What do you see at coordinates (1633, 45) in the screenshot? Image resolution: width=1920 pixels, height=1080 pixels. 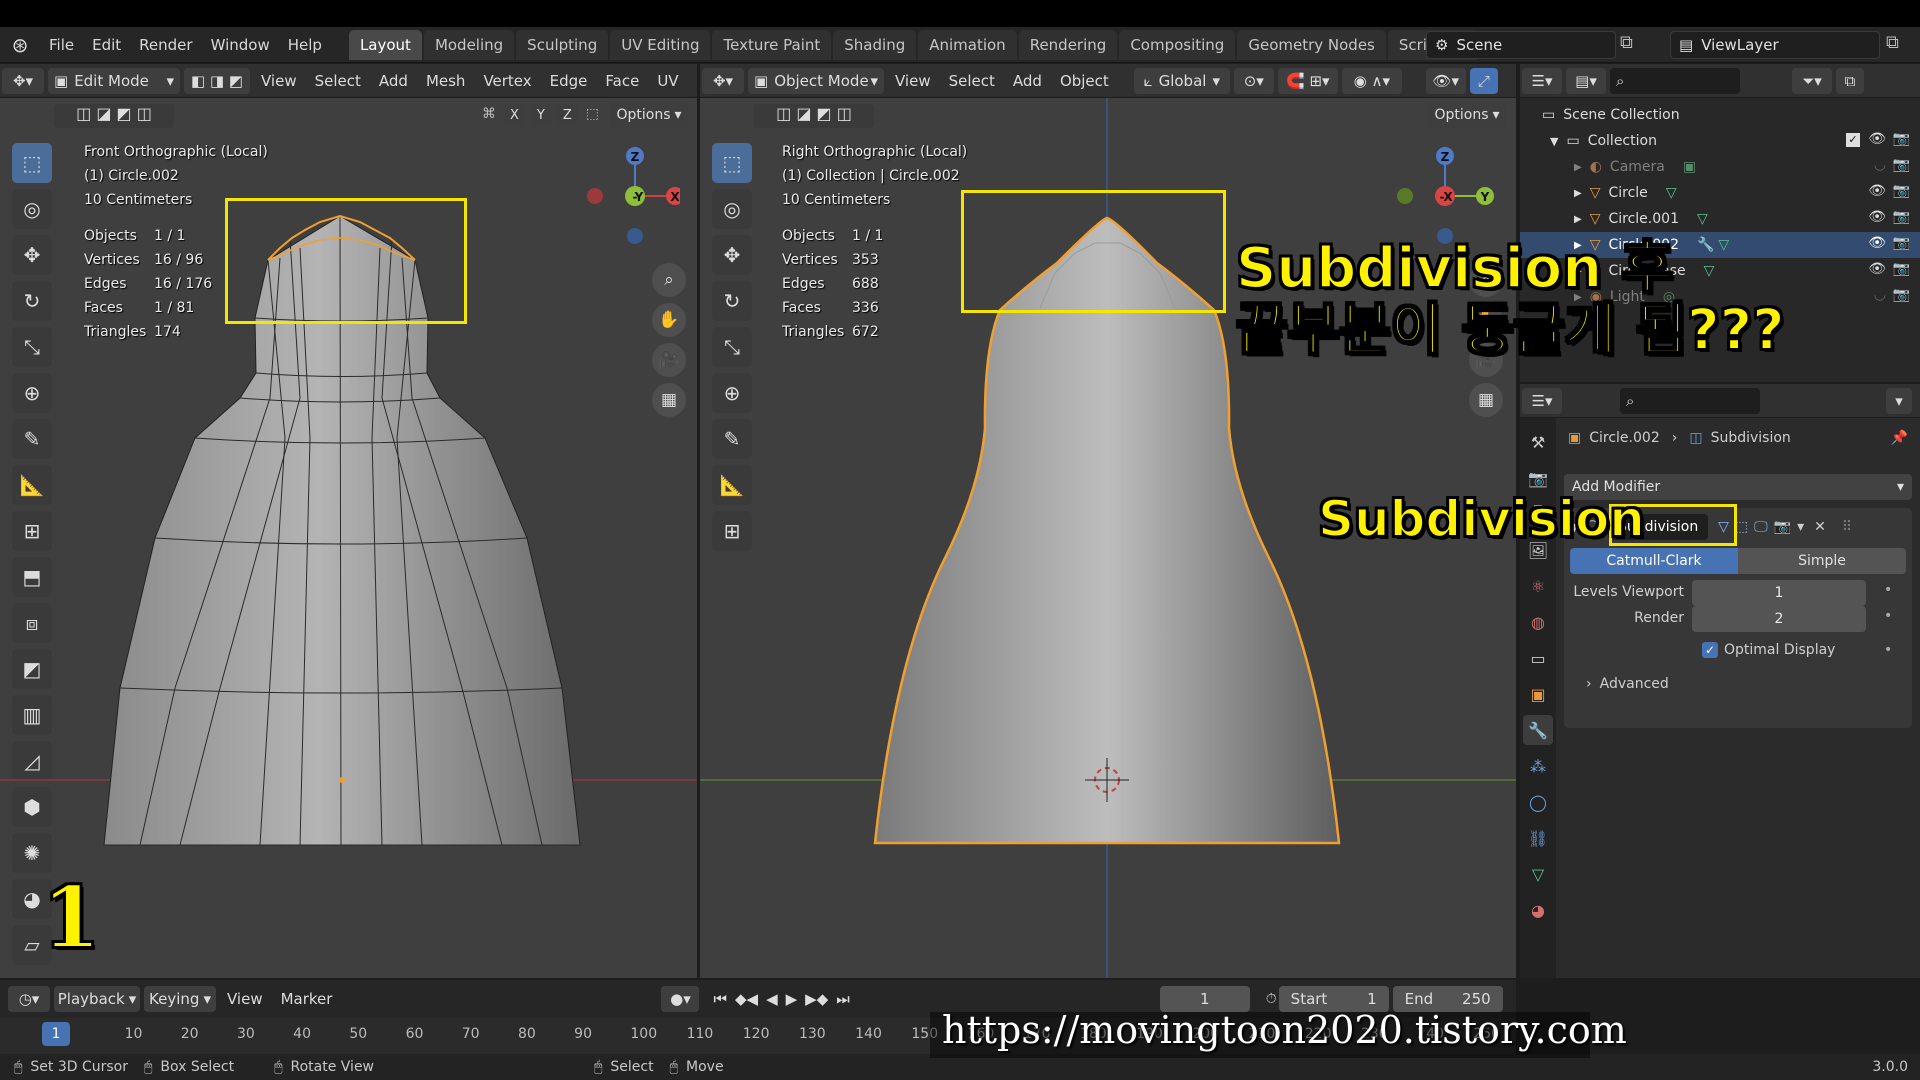 I see `new-scene-icon: ⧉` at bounding box center [1633, 45].